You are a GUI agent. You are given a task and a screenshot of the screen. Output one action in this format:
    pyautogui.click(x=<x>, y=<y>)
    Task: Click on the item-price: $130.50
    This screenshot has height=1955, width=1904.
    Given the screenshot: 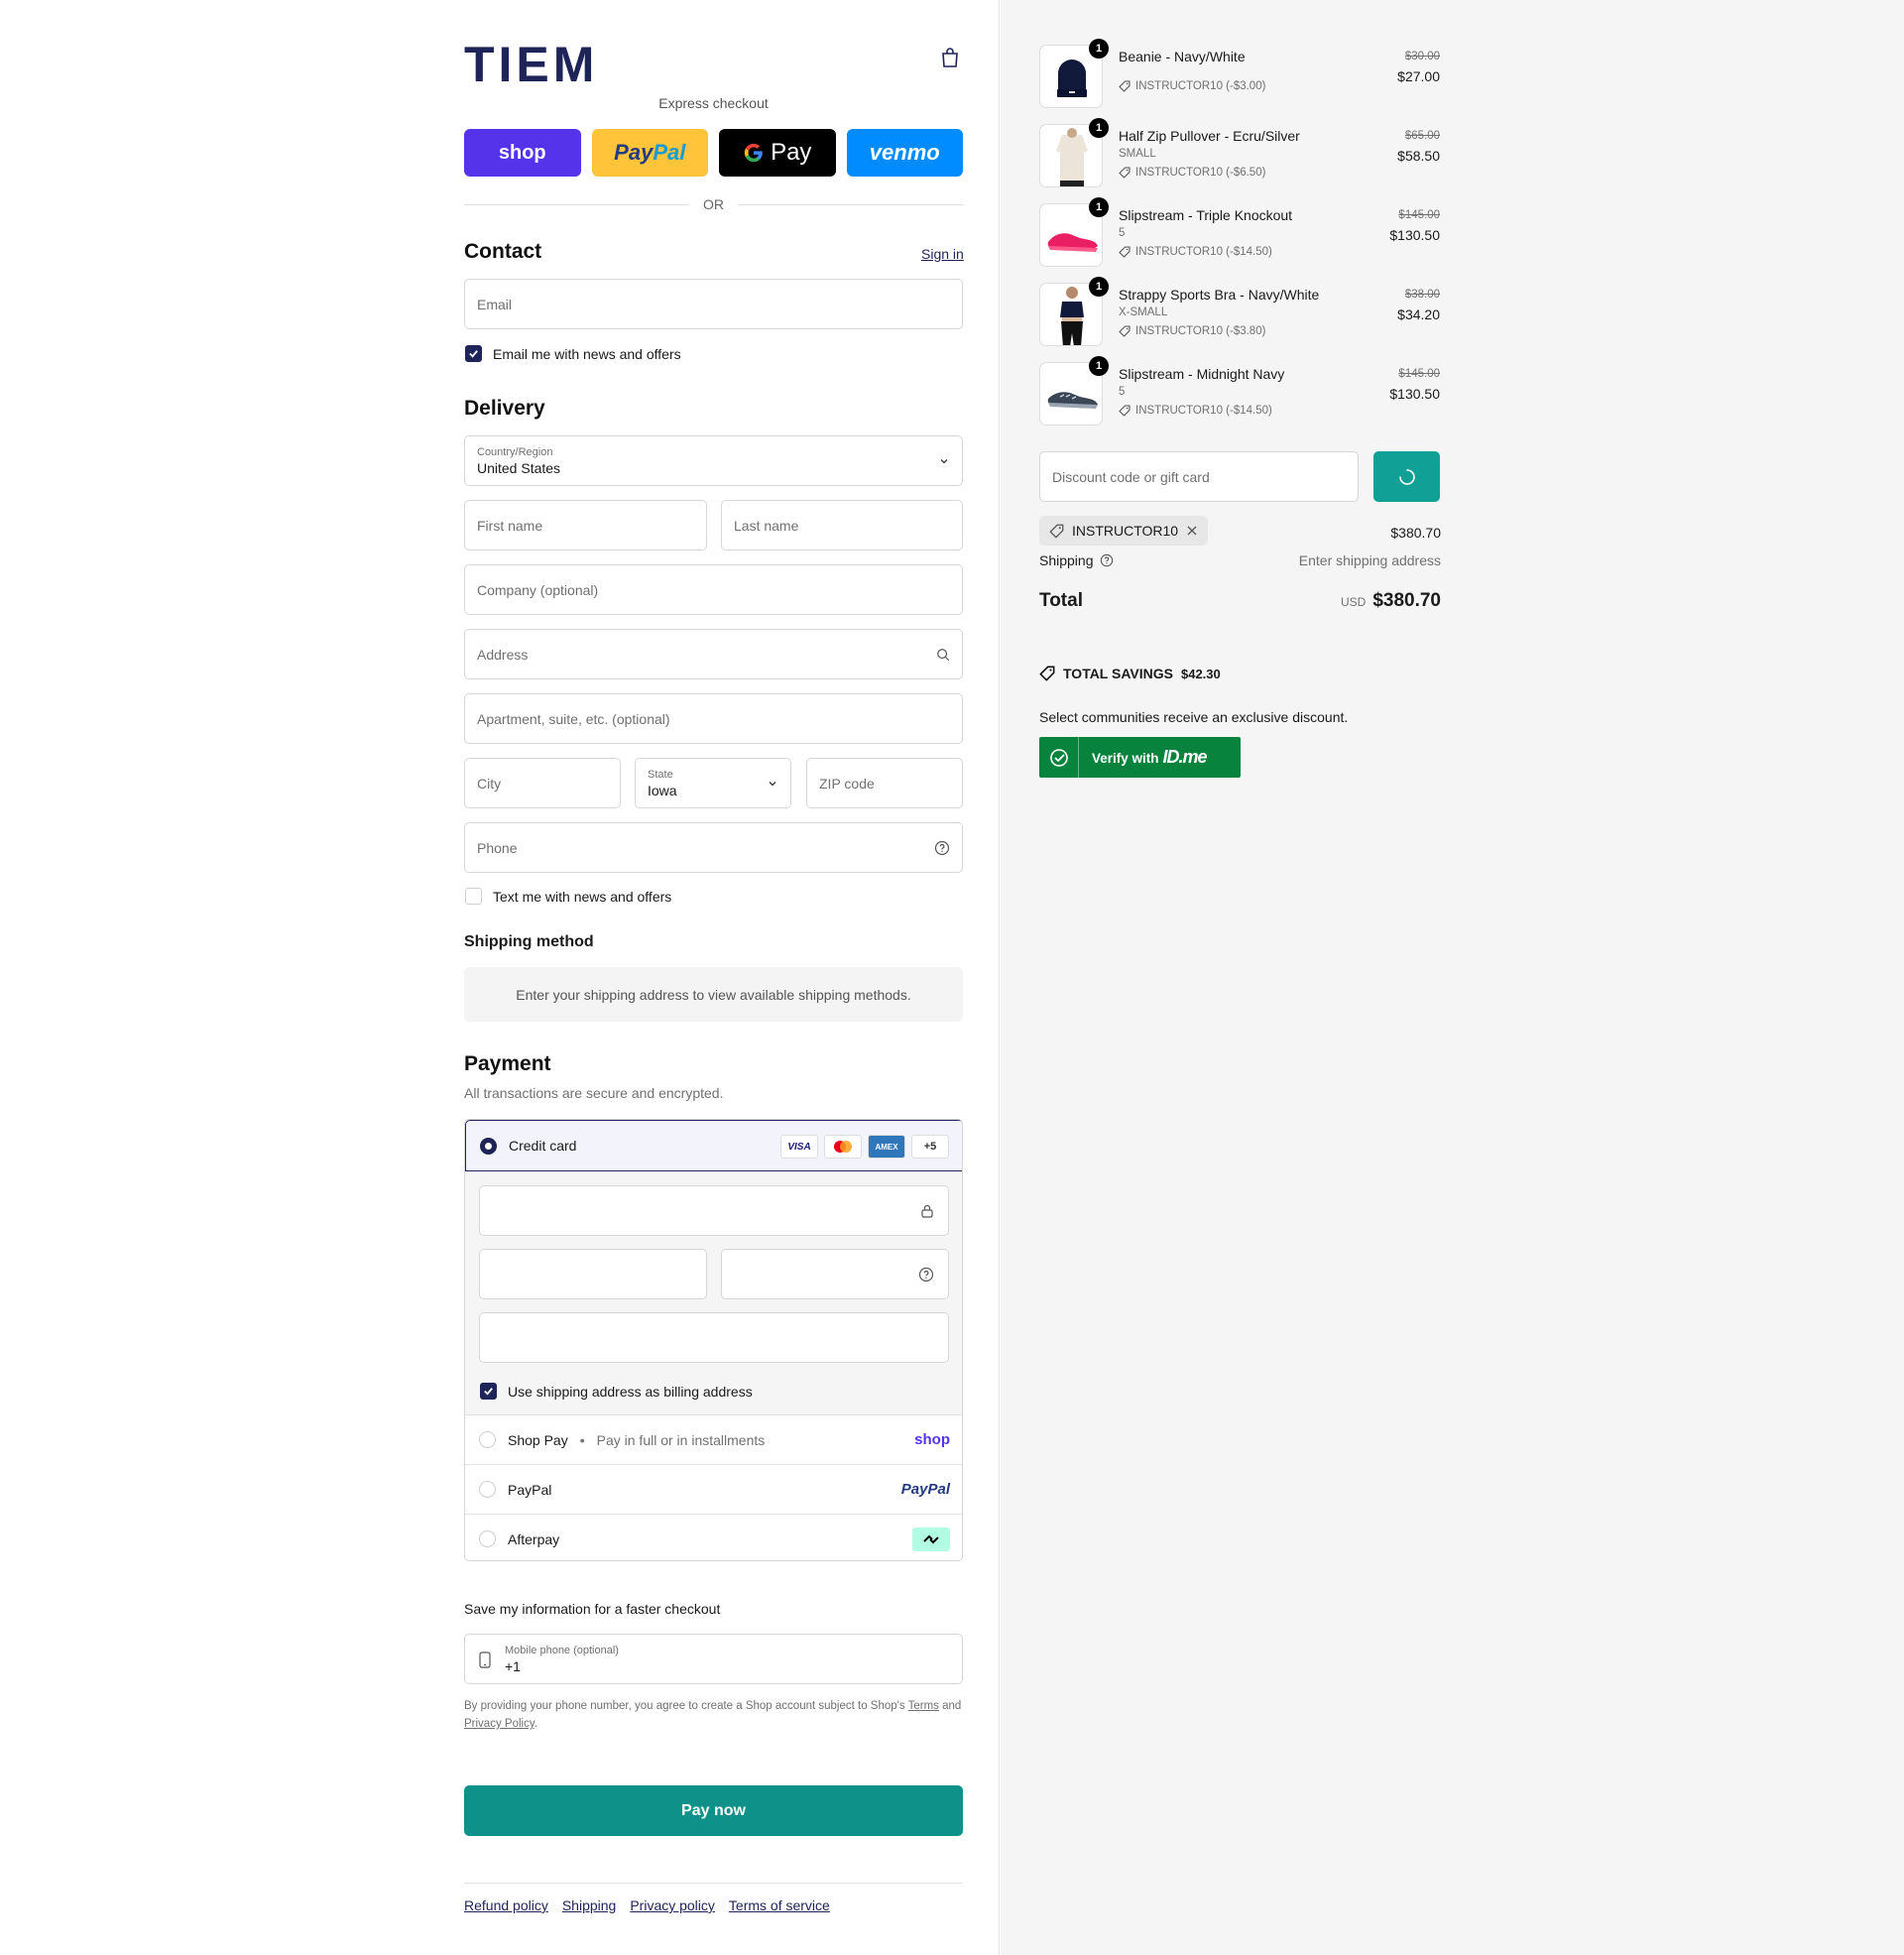 What is the action you would take?
    pyautogui.click(x=1414, y=394)
    